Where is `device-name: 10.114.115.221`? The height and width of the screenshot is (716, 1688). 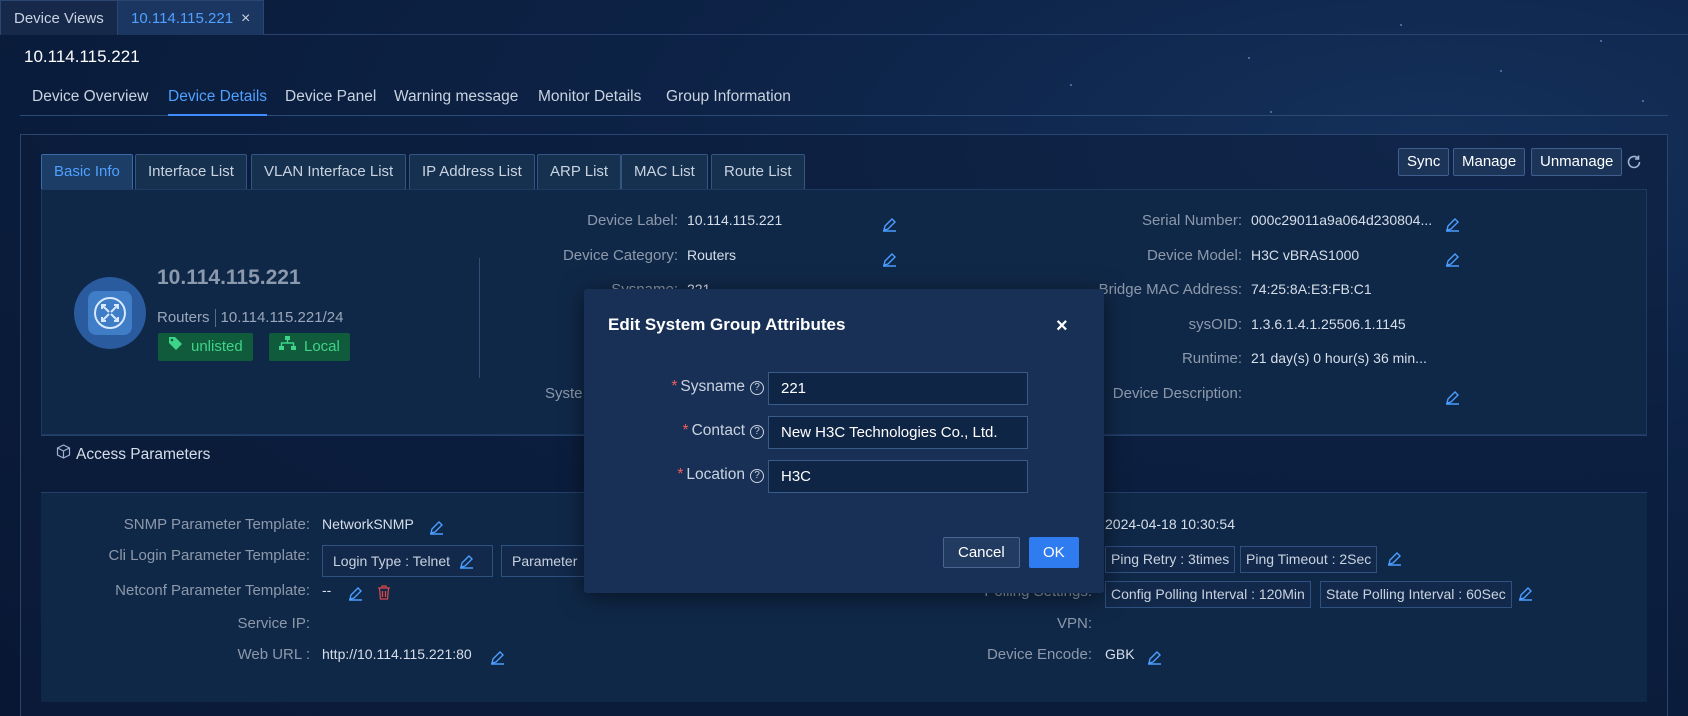 device-name: 10.114.115.221 is located at coordinates (229, 277).